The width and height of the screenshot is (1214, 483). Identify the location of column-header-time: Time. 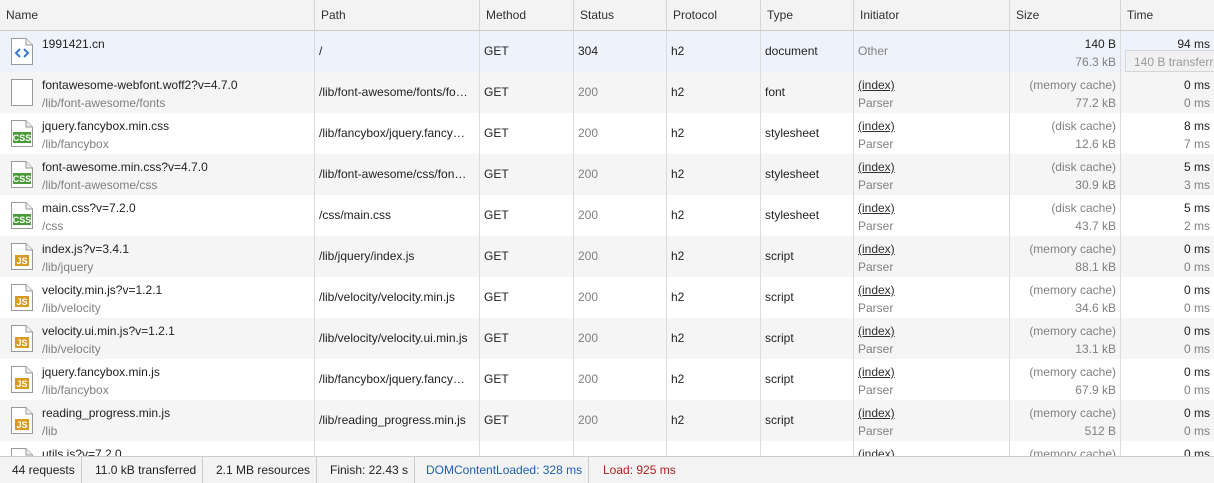
(1167, 15).